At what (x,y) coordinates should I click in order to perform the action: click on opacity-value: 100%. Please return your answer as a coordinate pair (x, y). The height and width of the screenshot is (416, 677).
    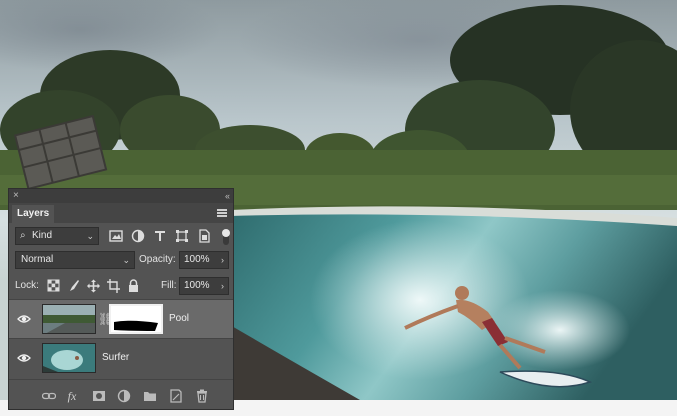
    Looking at the image, I should click on (197, 259).